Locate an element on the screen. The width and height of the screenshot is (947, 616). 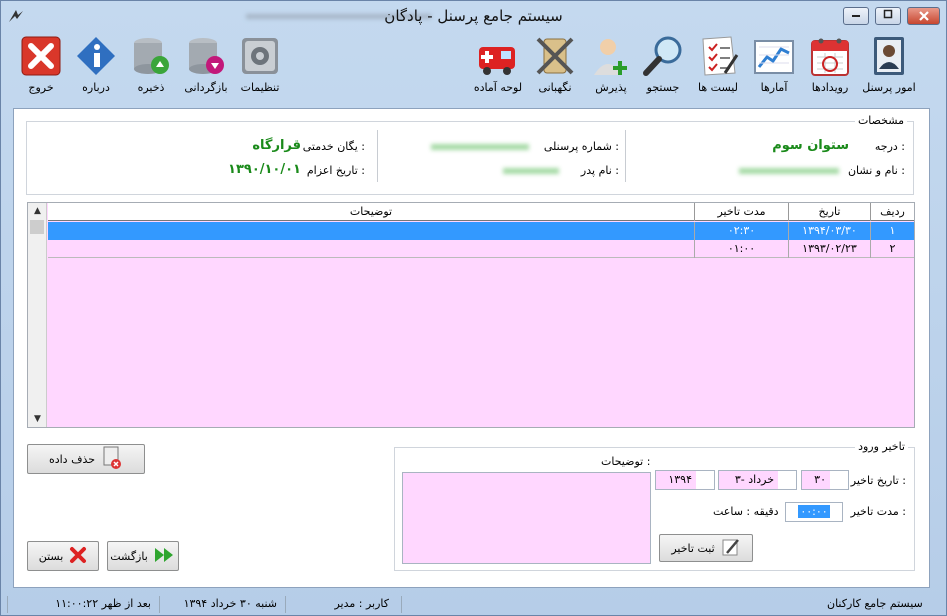
ambulance-icon is located at coordinates (498, 56).